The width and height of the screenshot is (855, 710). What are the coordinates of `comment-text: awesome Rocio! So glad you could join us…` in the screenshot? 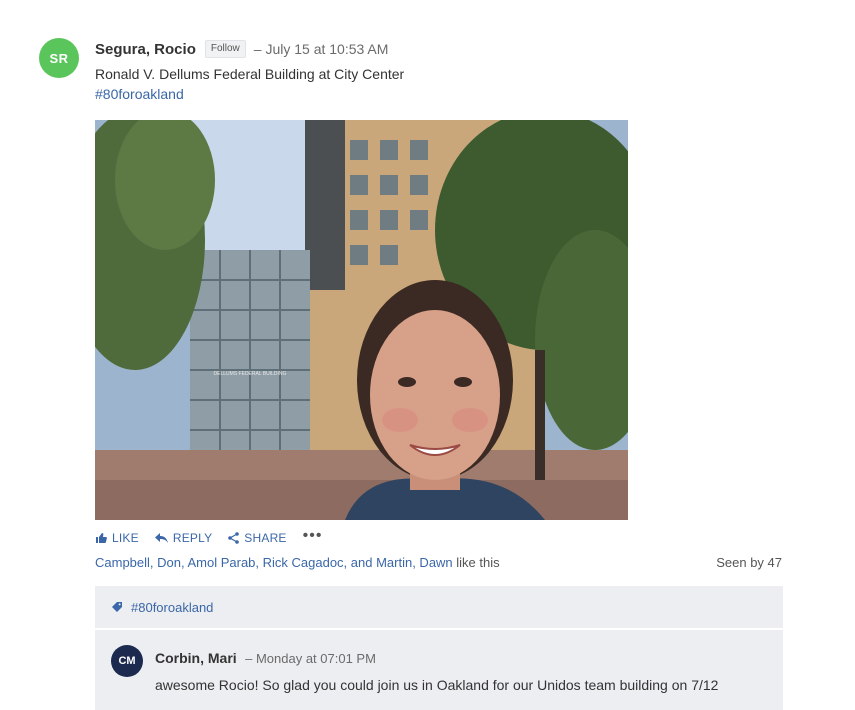 It's located at (437, 685).